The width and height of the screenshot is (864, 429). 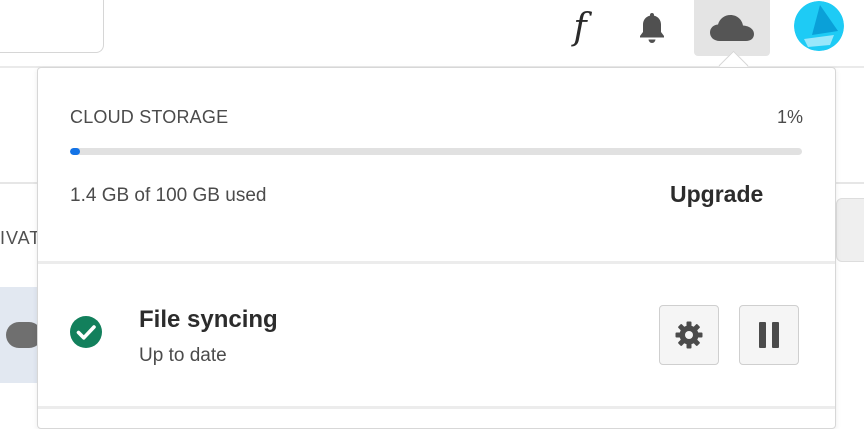 What do you see at coordinates (168, 195) in the screenshot?
I see `storage-used-text: 1.4 GB of 100 GB used` at bounding box center [168, 195].